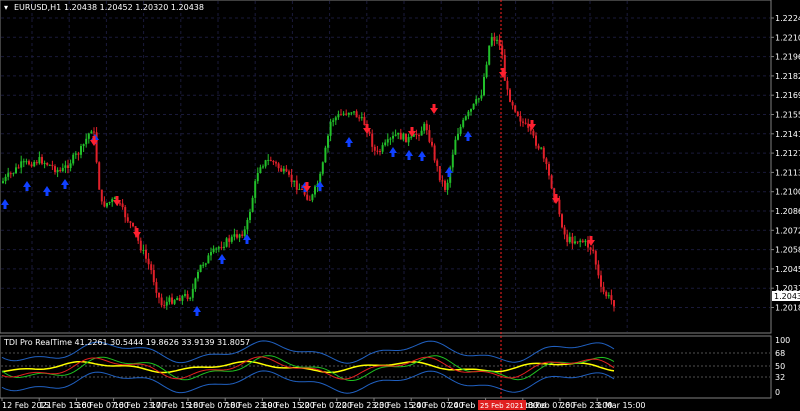 Image resolution: width=800 pixels, height=411 pixels. Describe the element at coordinates (787, 308) in the screenshot. I see `price-tick-label: 1.20180` at that location.